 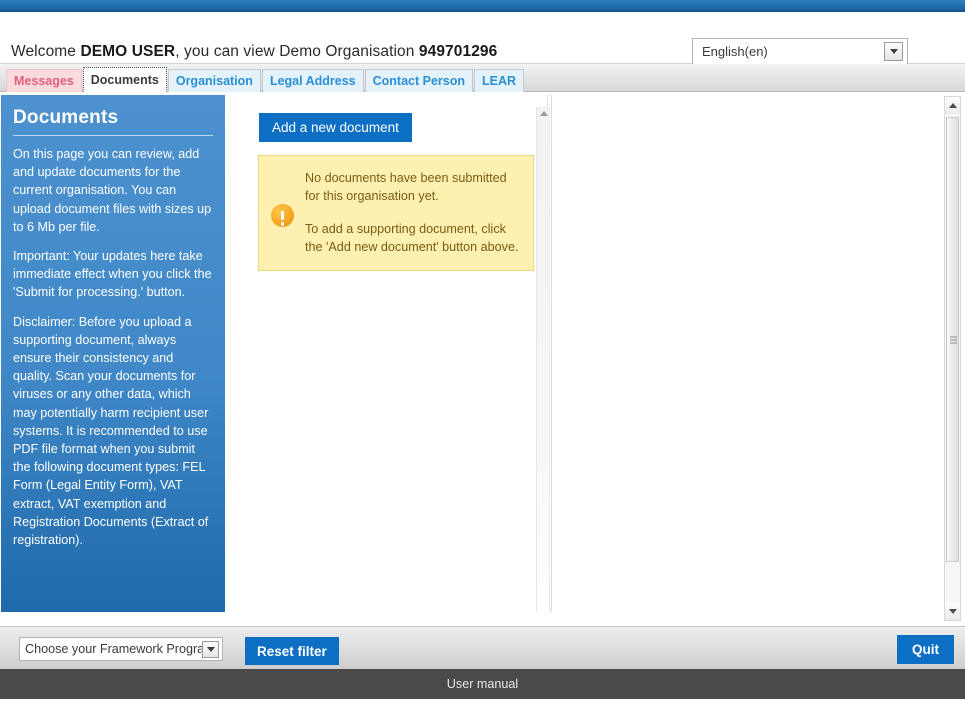 I want to click on page-scroll-up-button, so click(x=952, y=105).